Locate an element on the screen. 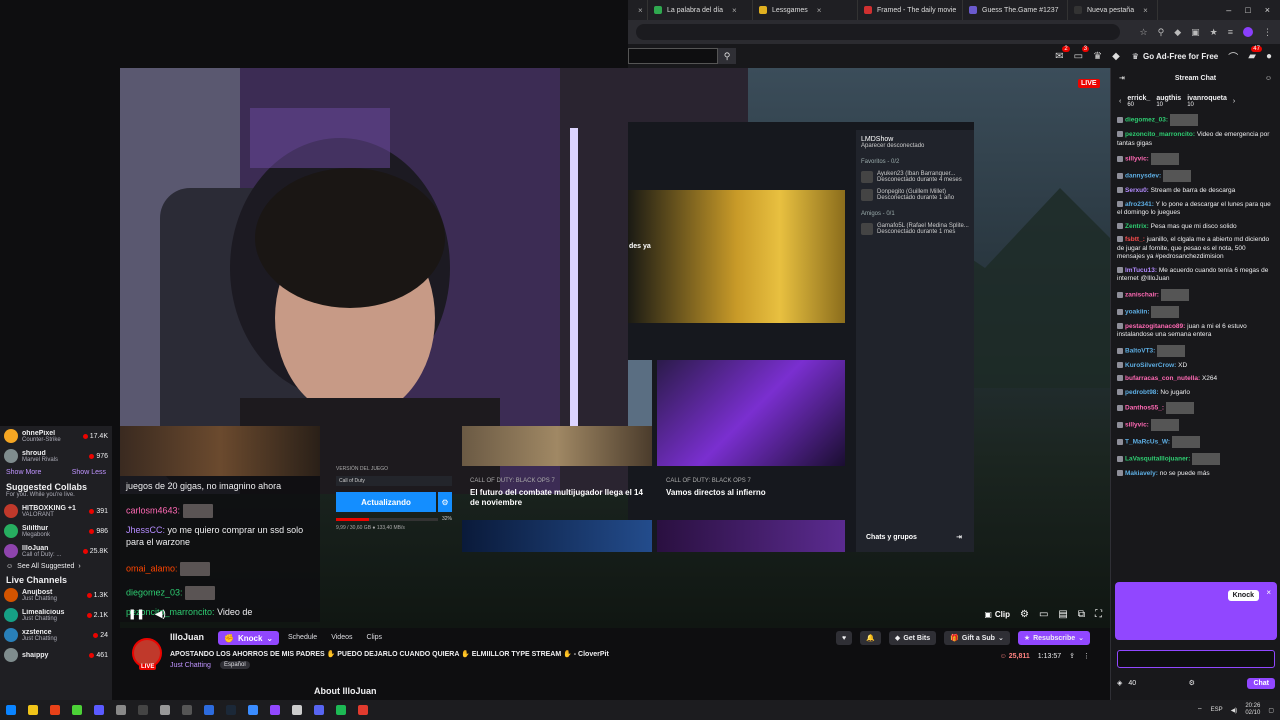  suggested-collab: IlloJuan Call of Duty: ... 25.8K is located at coordinates (56, 551).